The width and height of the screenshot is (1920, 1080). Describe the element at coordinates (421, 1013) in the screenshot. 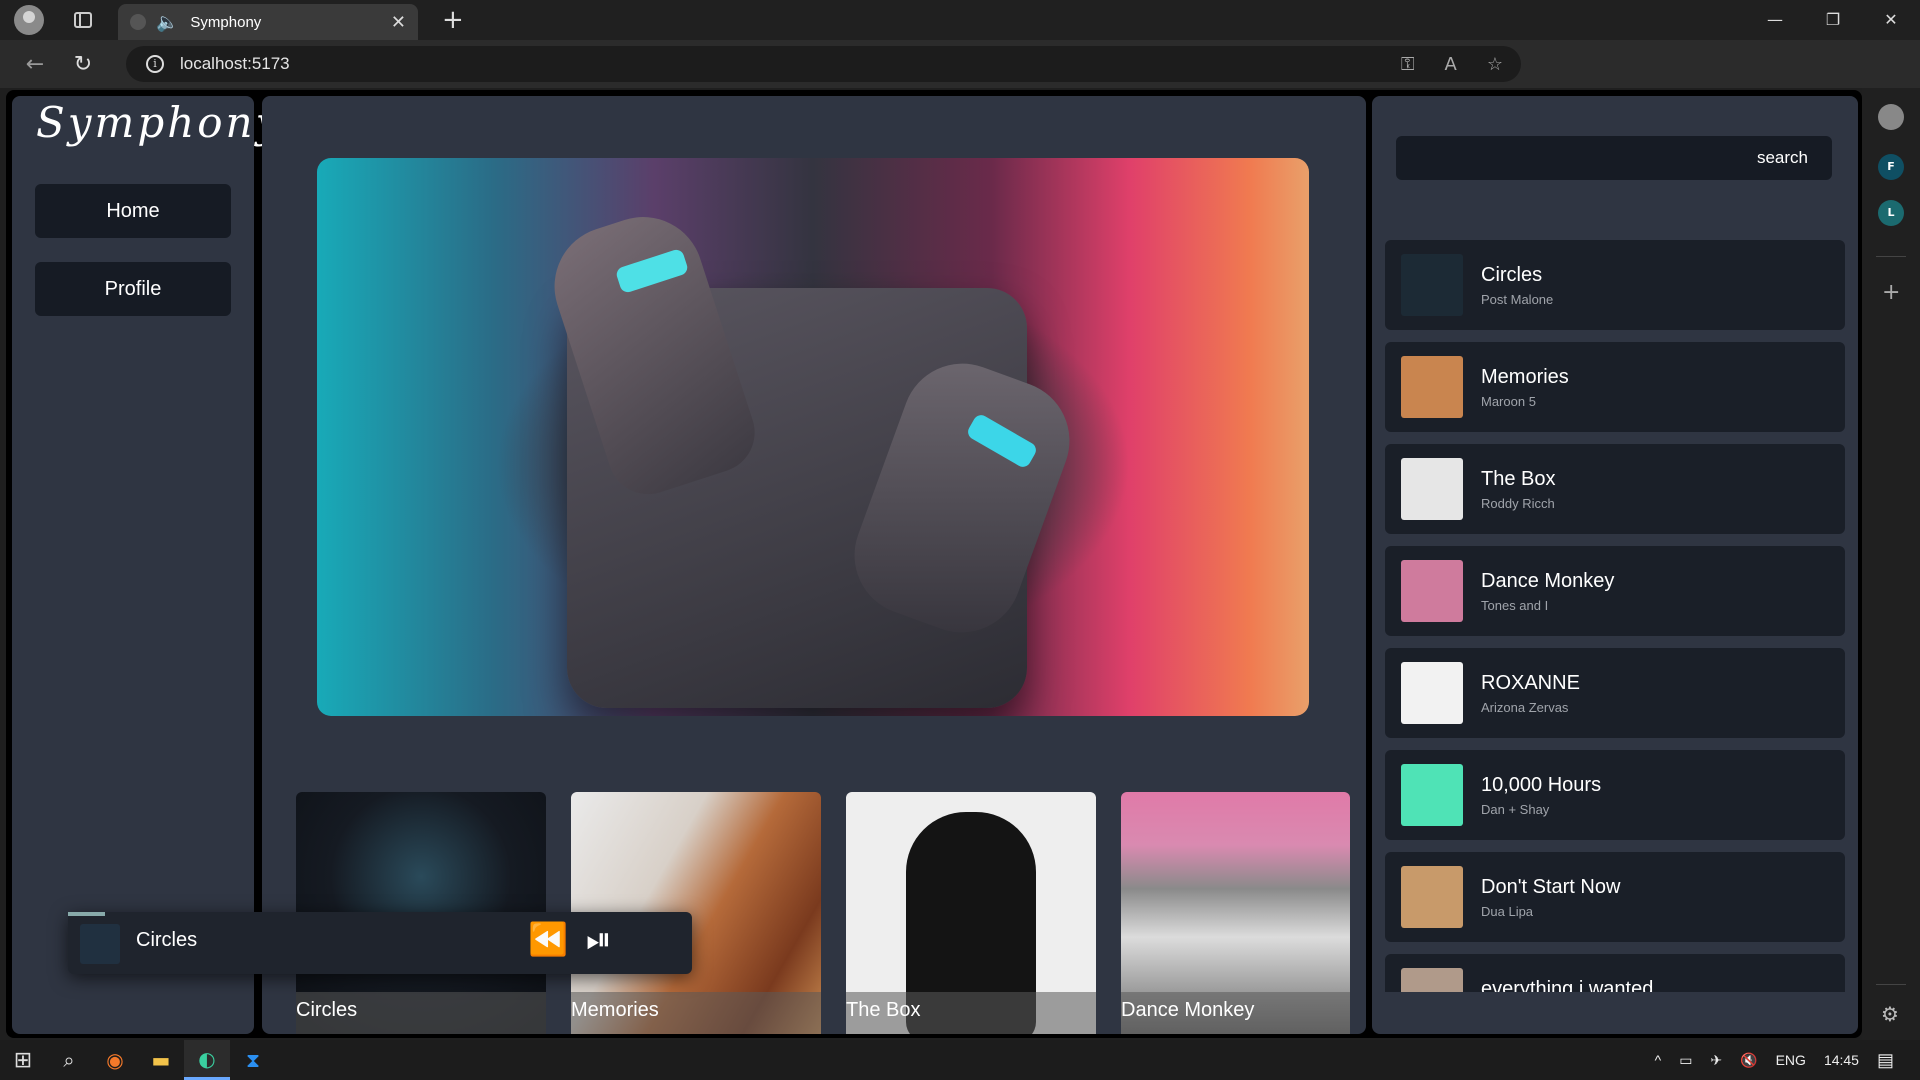

I see `card-title: Circles` at that location.